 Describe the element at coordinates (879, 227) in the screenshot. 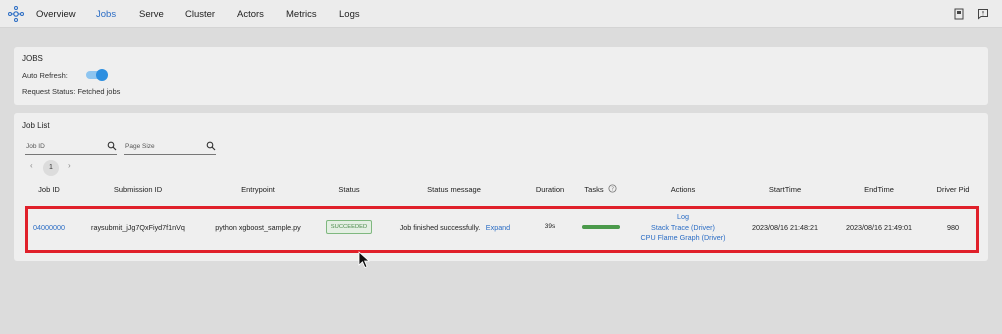

I see `end-time: 2023/08/16 21:49:01` at that location.